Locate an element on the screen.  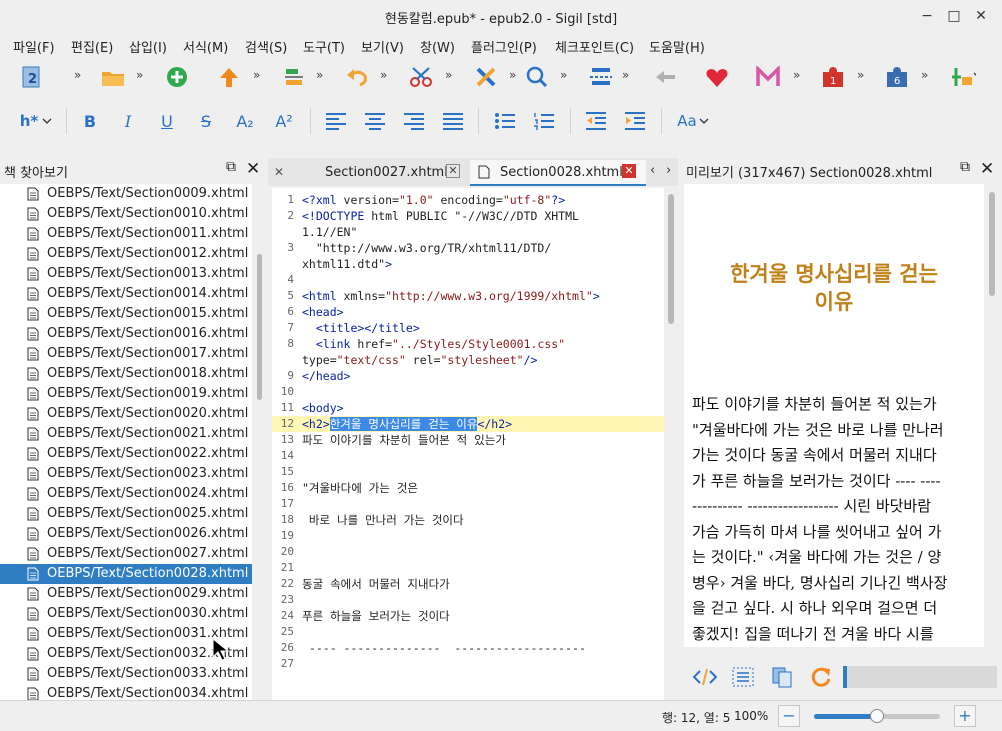
split-icon is located at coordinates (294, 77).